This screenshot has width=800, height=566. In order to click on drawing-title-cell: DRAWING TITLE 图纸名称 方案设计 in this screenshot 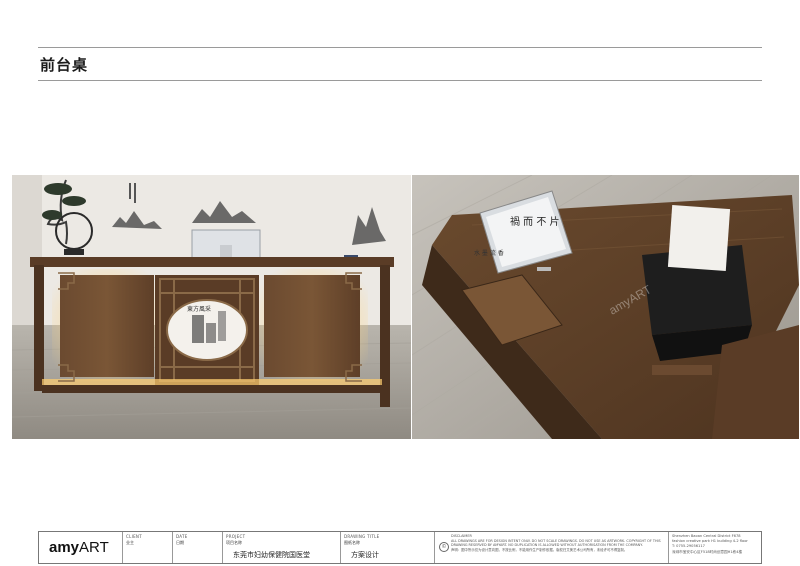, I will do `click(388, 547)`.